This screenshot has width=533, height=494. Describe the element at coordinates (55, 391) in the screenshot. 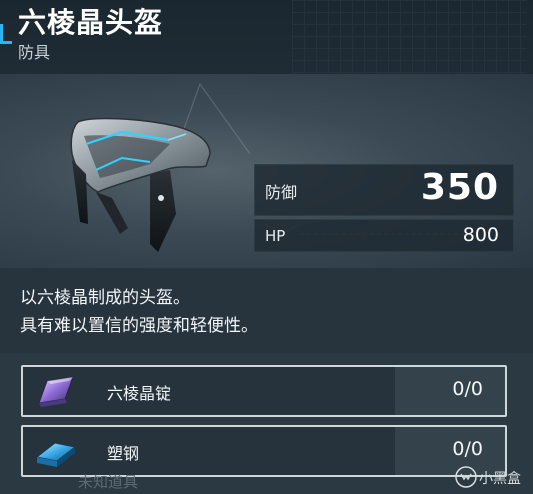

I see `crystal-ingot-icon` at that location.